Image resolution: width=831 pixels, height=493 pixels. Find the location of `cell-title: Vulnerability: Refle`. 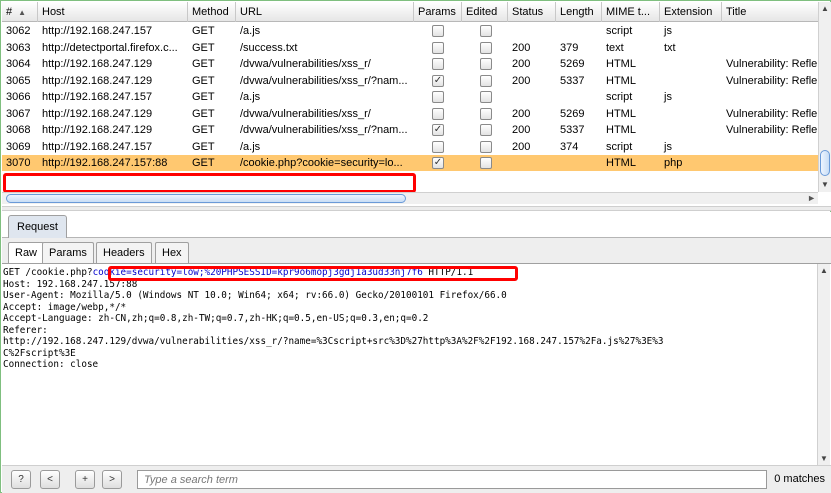

cell-title: Vulnerability: Refle is located at coordinates (772, 64).